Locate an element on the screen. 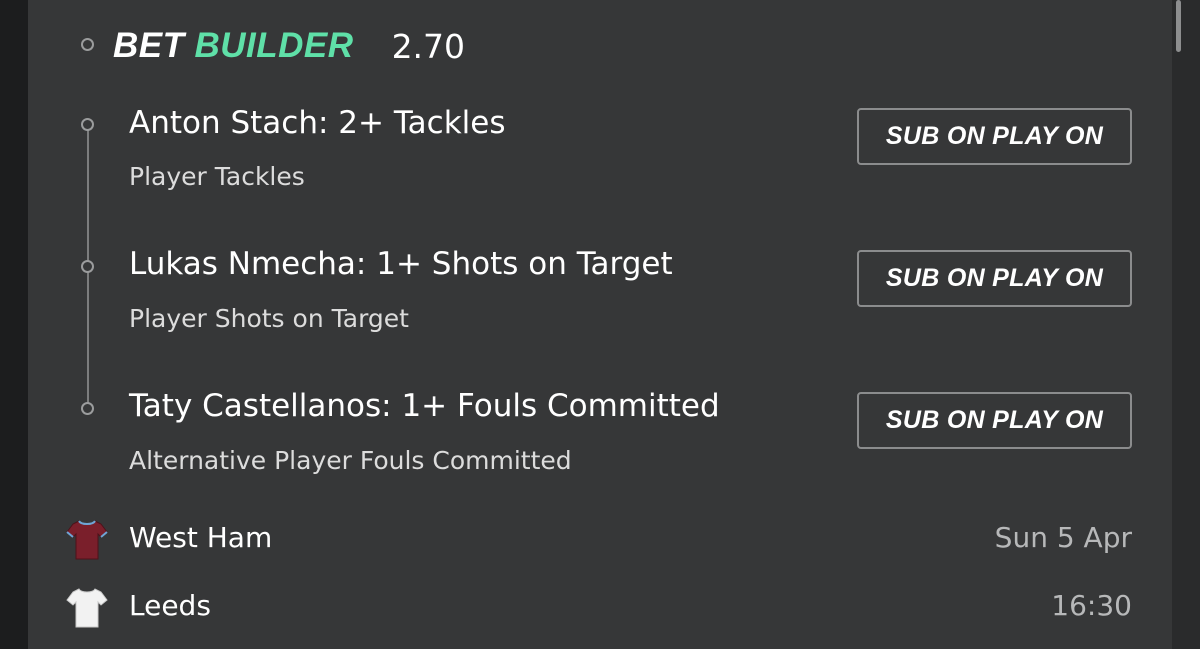  kickoff-time: 16:30 is located at coordinates (1091, 605).